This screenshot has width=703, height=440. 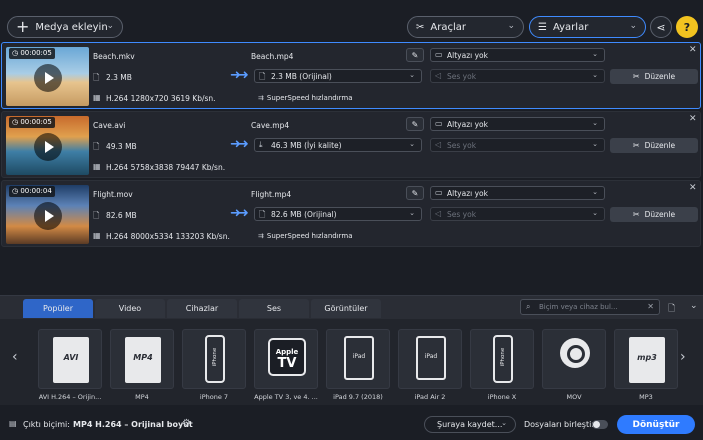 What do you see at coordinates (694, 306) in the screenshot?
I see `collapse-icon: ⌄` at bounding box center [694, 306].